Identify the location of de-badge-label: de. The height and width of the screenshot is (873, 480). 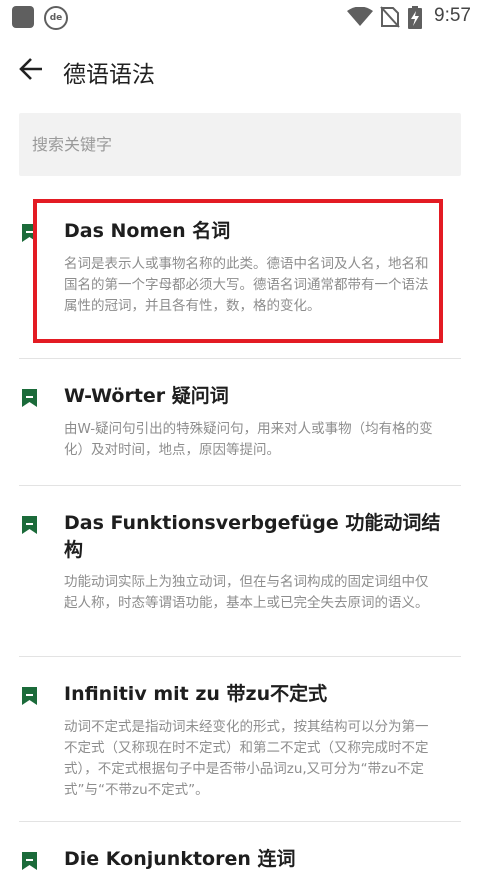
(56, 18).